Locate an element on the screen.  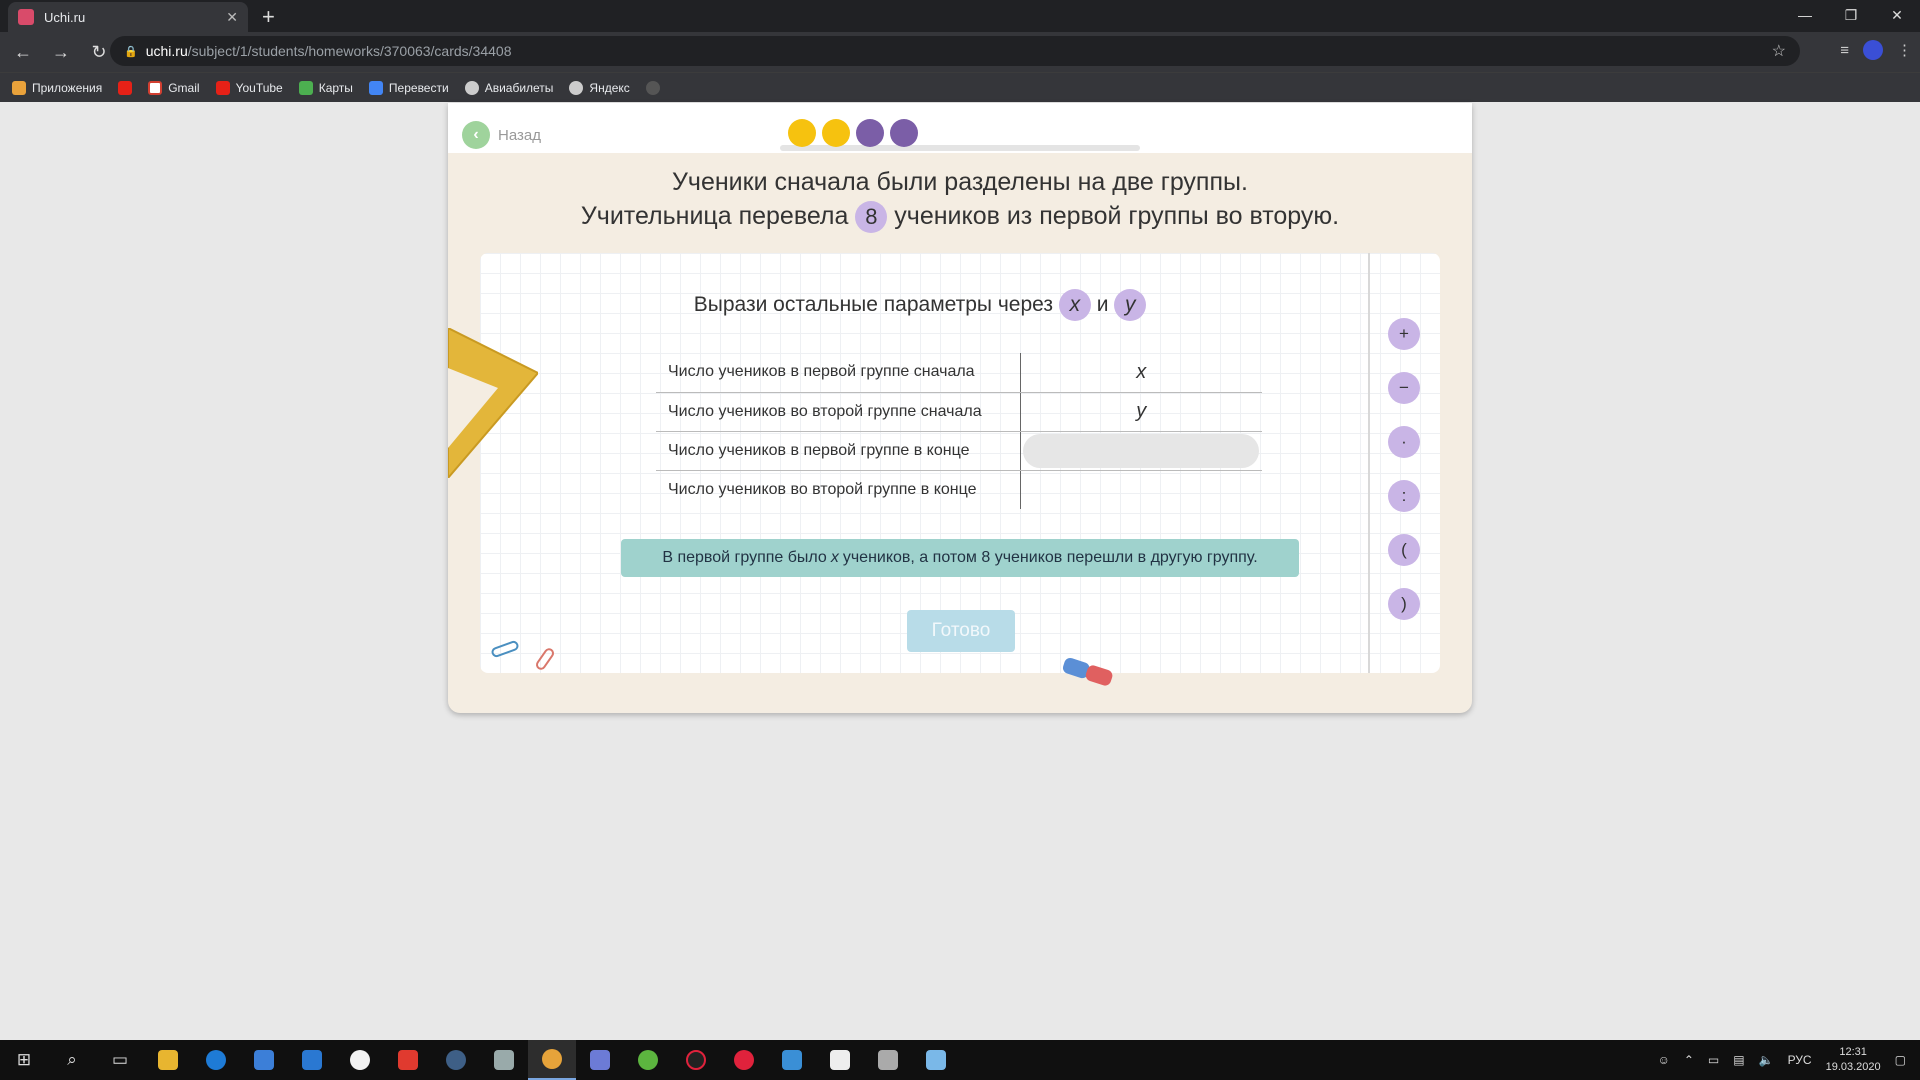
multiply-button: · is located at coordinates (1404, 442).